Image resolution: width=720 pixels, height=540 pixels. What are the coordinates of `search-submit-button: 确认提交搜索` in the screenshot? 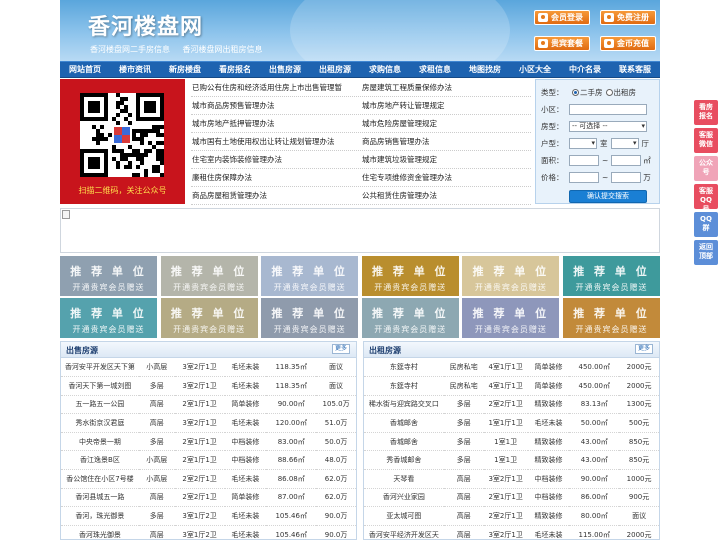 It's located at (608, 196).